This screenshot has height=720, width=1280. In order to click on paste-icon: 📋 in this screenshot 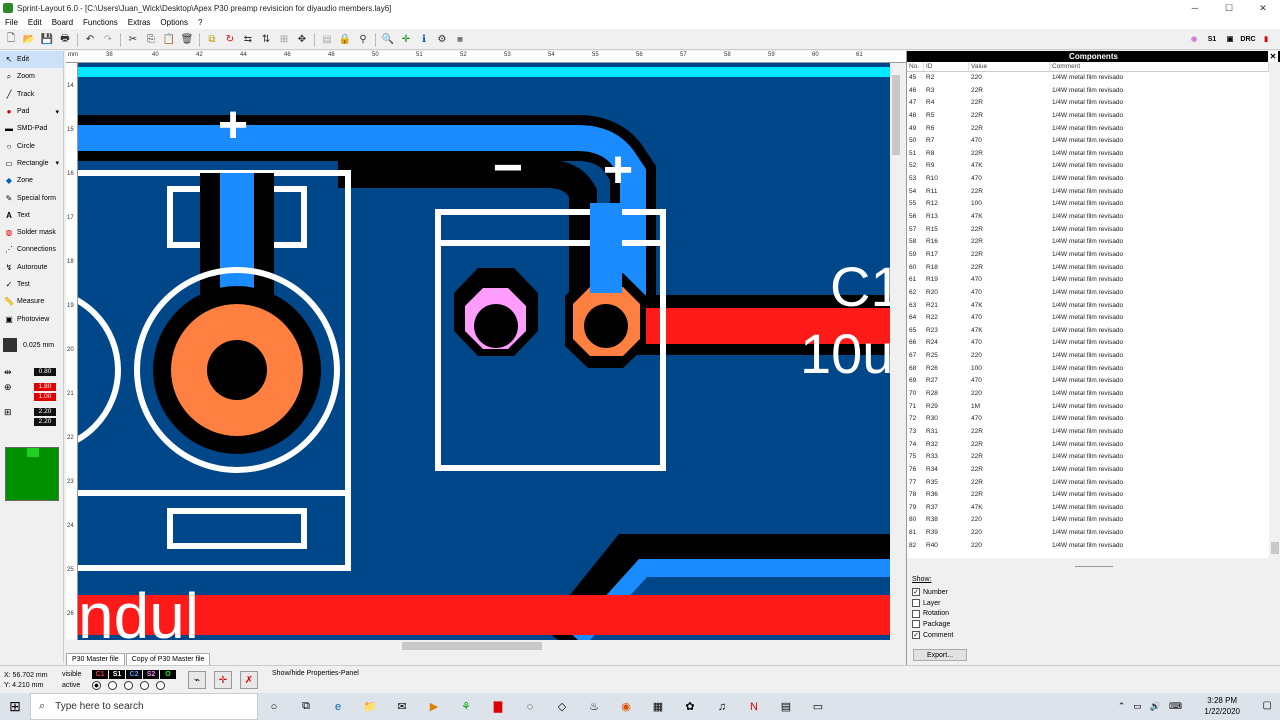, I will do `click(169, 40)`.